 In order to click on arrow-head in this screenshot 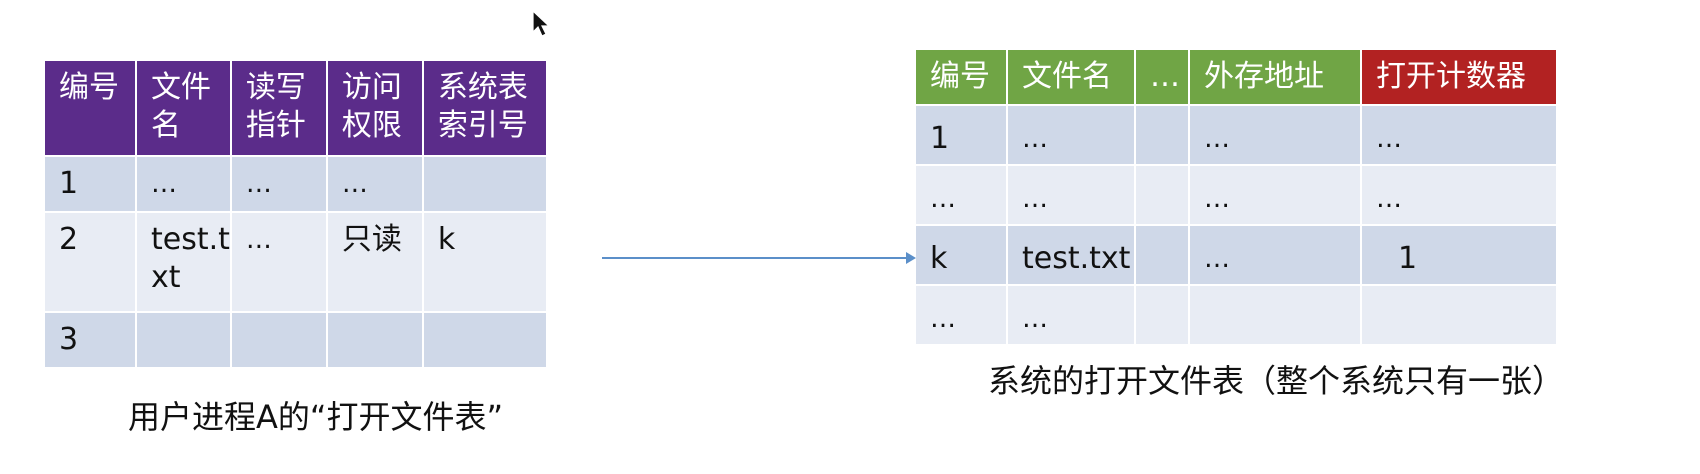, I will do `click(911, 258)`.